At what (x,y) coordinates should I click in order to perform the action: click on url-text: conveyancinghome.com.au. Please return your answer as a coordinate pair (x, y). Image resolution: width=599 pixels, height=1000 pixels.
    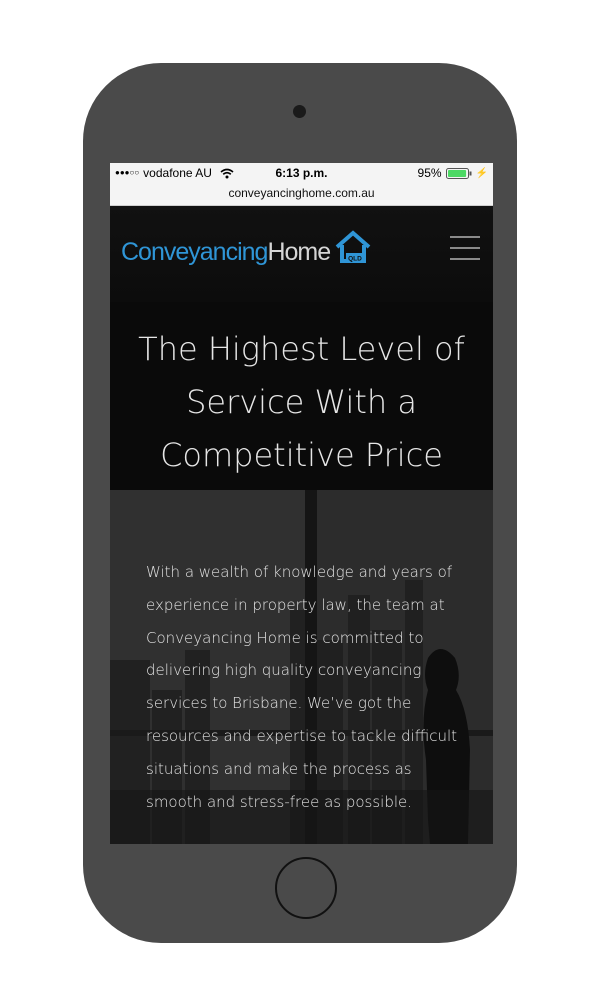
    Looking at the image, I should click on (301, 193).